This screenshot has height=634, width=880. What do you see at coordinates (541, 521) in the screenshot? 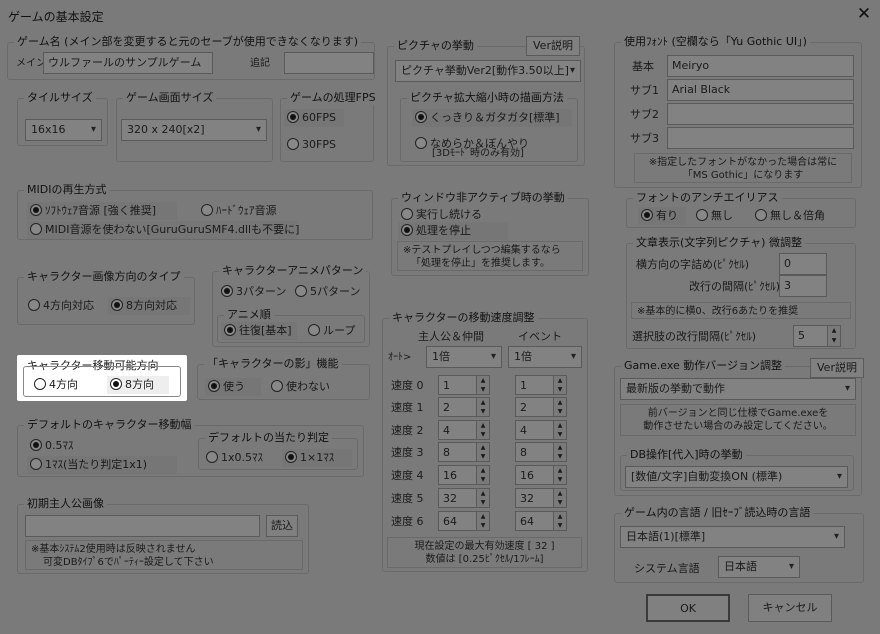
I see `speed-event-stepper: 64 ▲ ▼` at bounding box center [541, 521].